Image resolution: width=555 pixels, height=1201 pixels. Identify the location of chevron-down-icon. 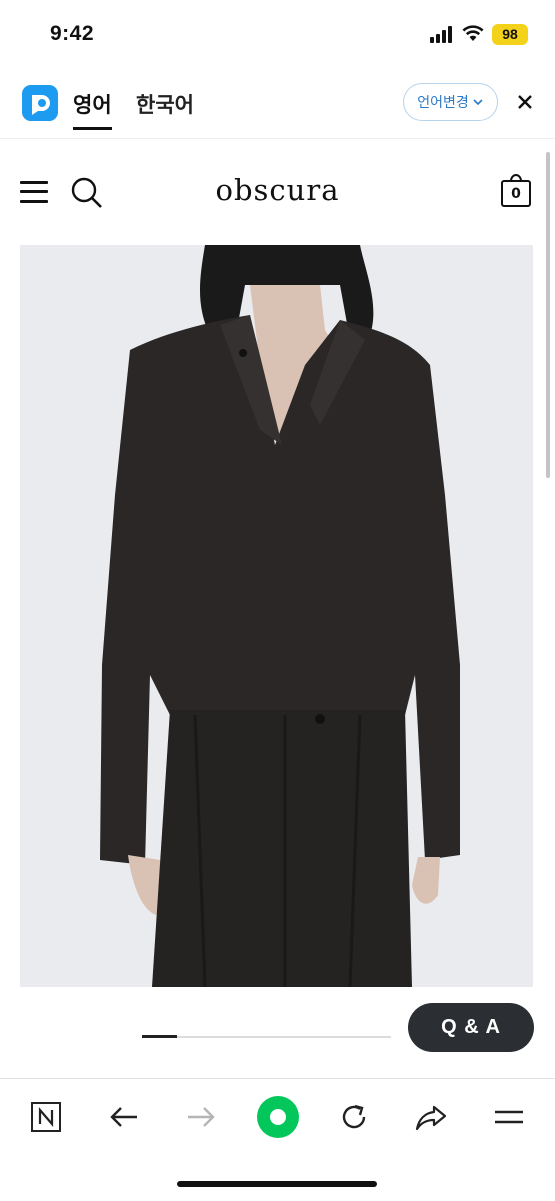
(478, 102).